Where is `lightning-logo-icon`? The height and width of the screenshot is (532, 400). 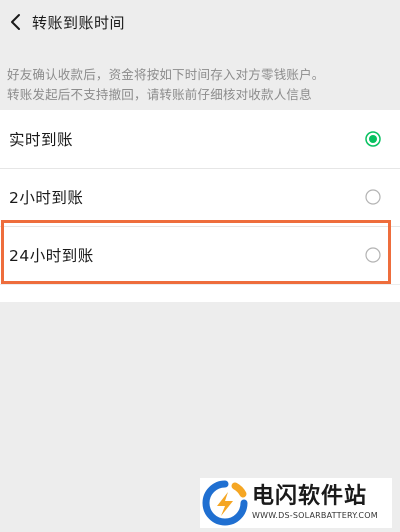 lightning-logo-icon is located at coordinates (225, 503).